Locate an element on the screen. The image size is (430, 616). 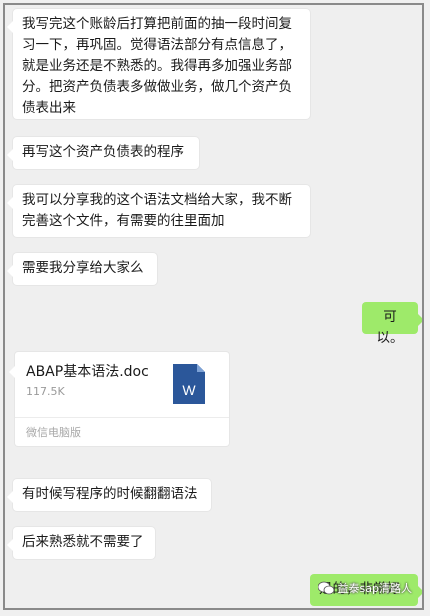
message-bubble-self: 可以。 is located at coordinates (392, 324).